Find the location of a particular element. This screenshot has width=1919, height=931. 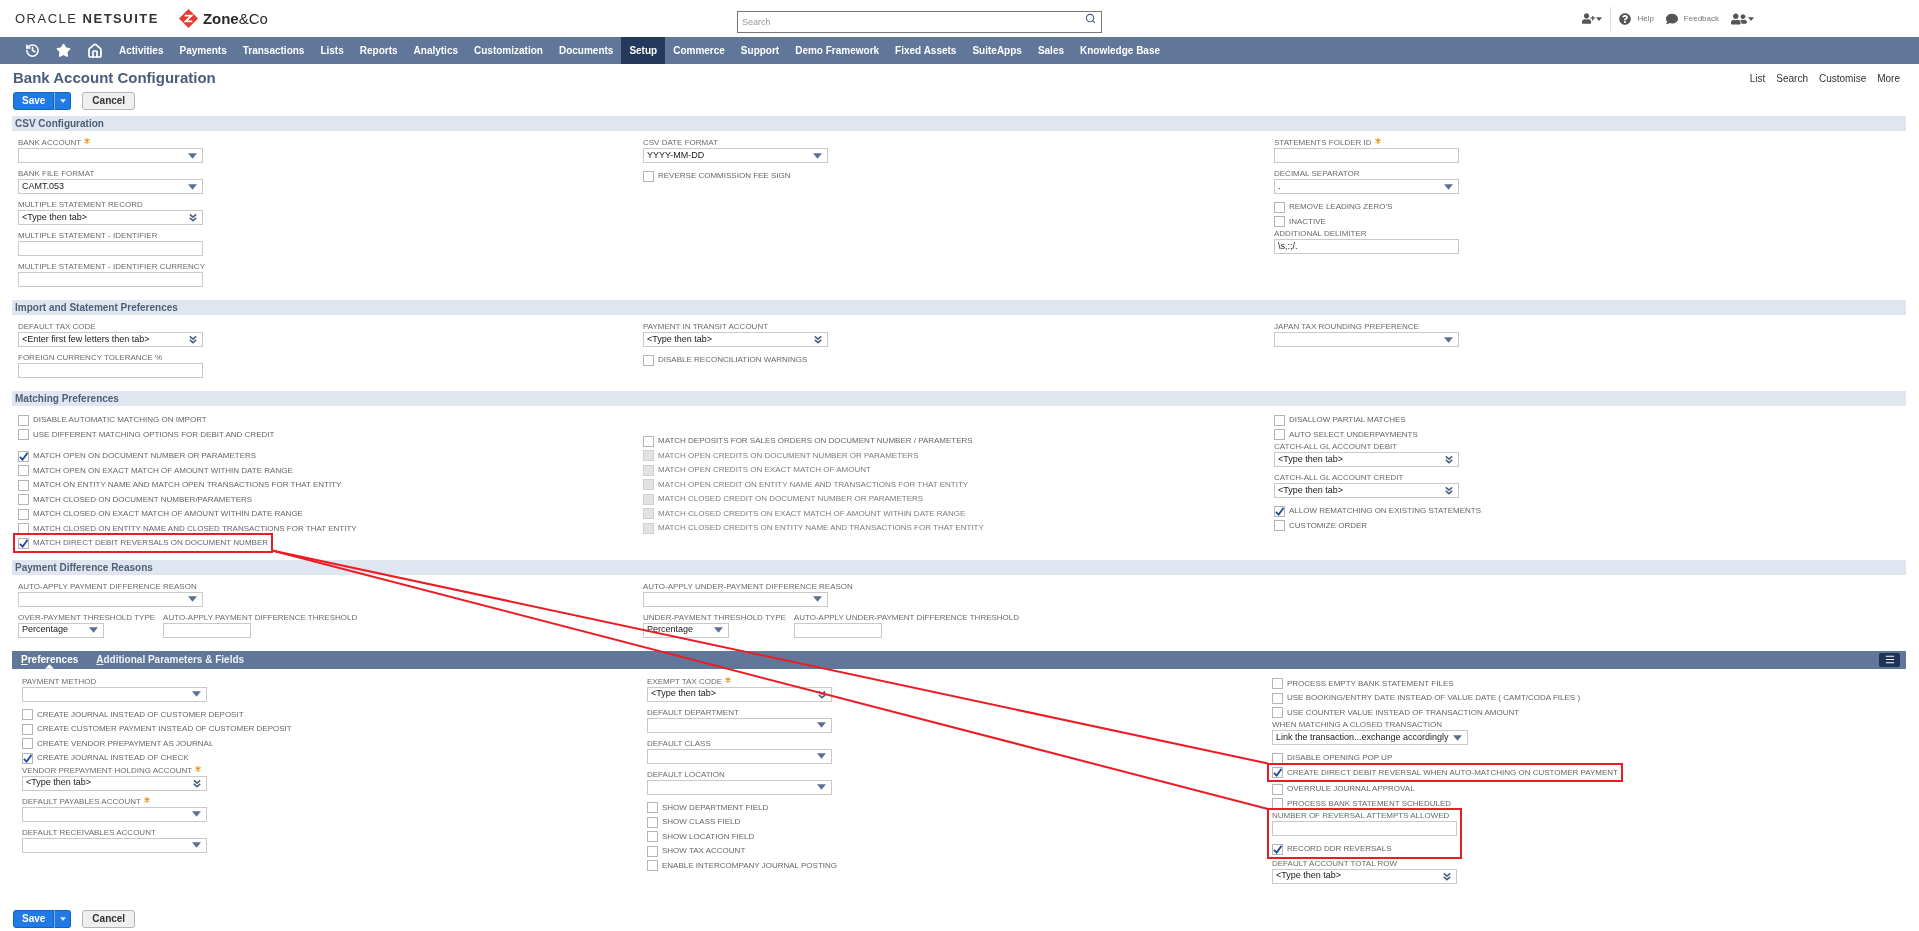

page-link: More is located at coordinates (1888, 78).